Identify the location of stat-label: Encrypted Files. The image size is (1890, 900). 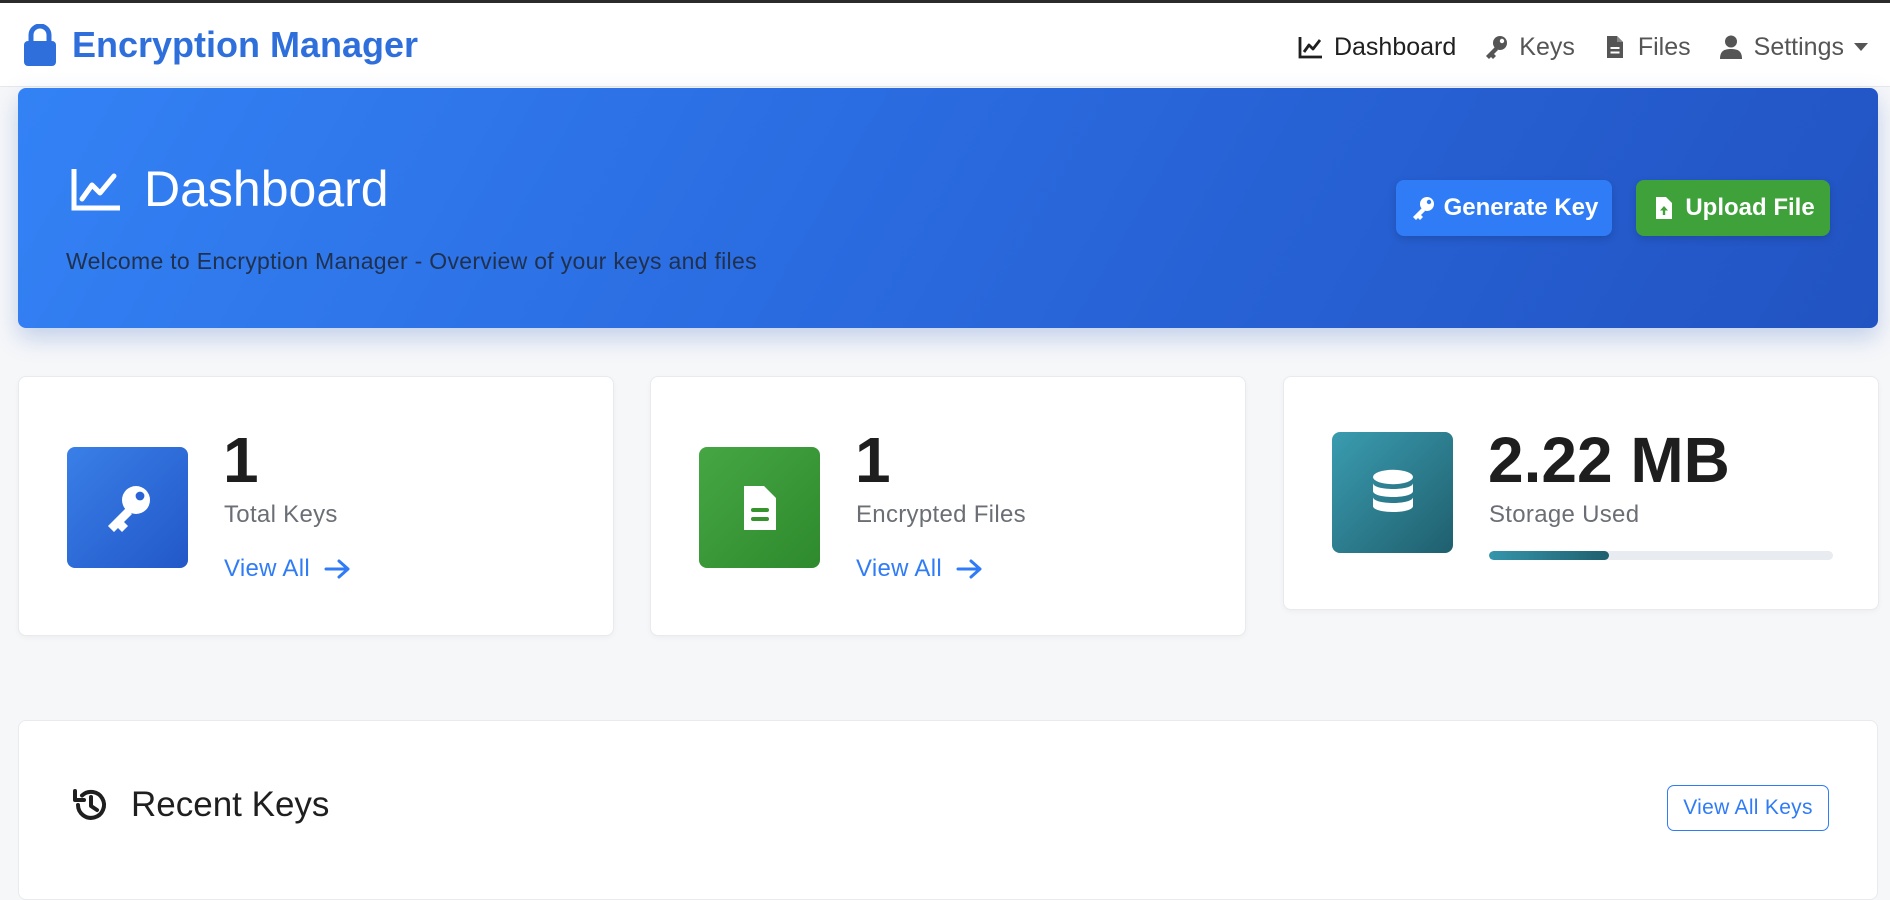
(941, 514).